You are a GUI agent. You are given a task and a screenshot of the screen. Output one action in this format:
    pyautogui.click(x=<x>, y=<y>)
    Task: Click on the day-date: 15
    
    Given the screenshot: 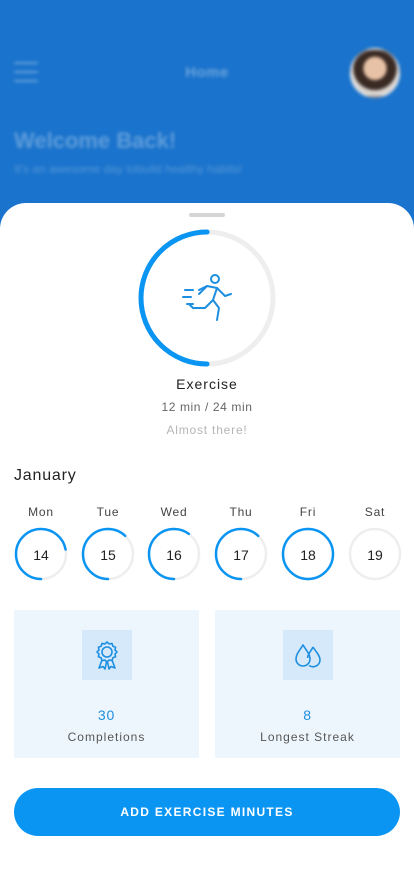 What is the action you would take?
    pyautogui.click(x=108, y=555)
    